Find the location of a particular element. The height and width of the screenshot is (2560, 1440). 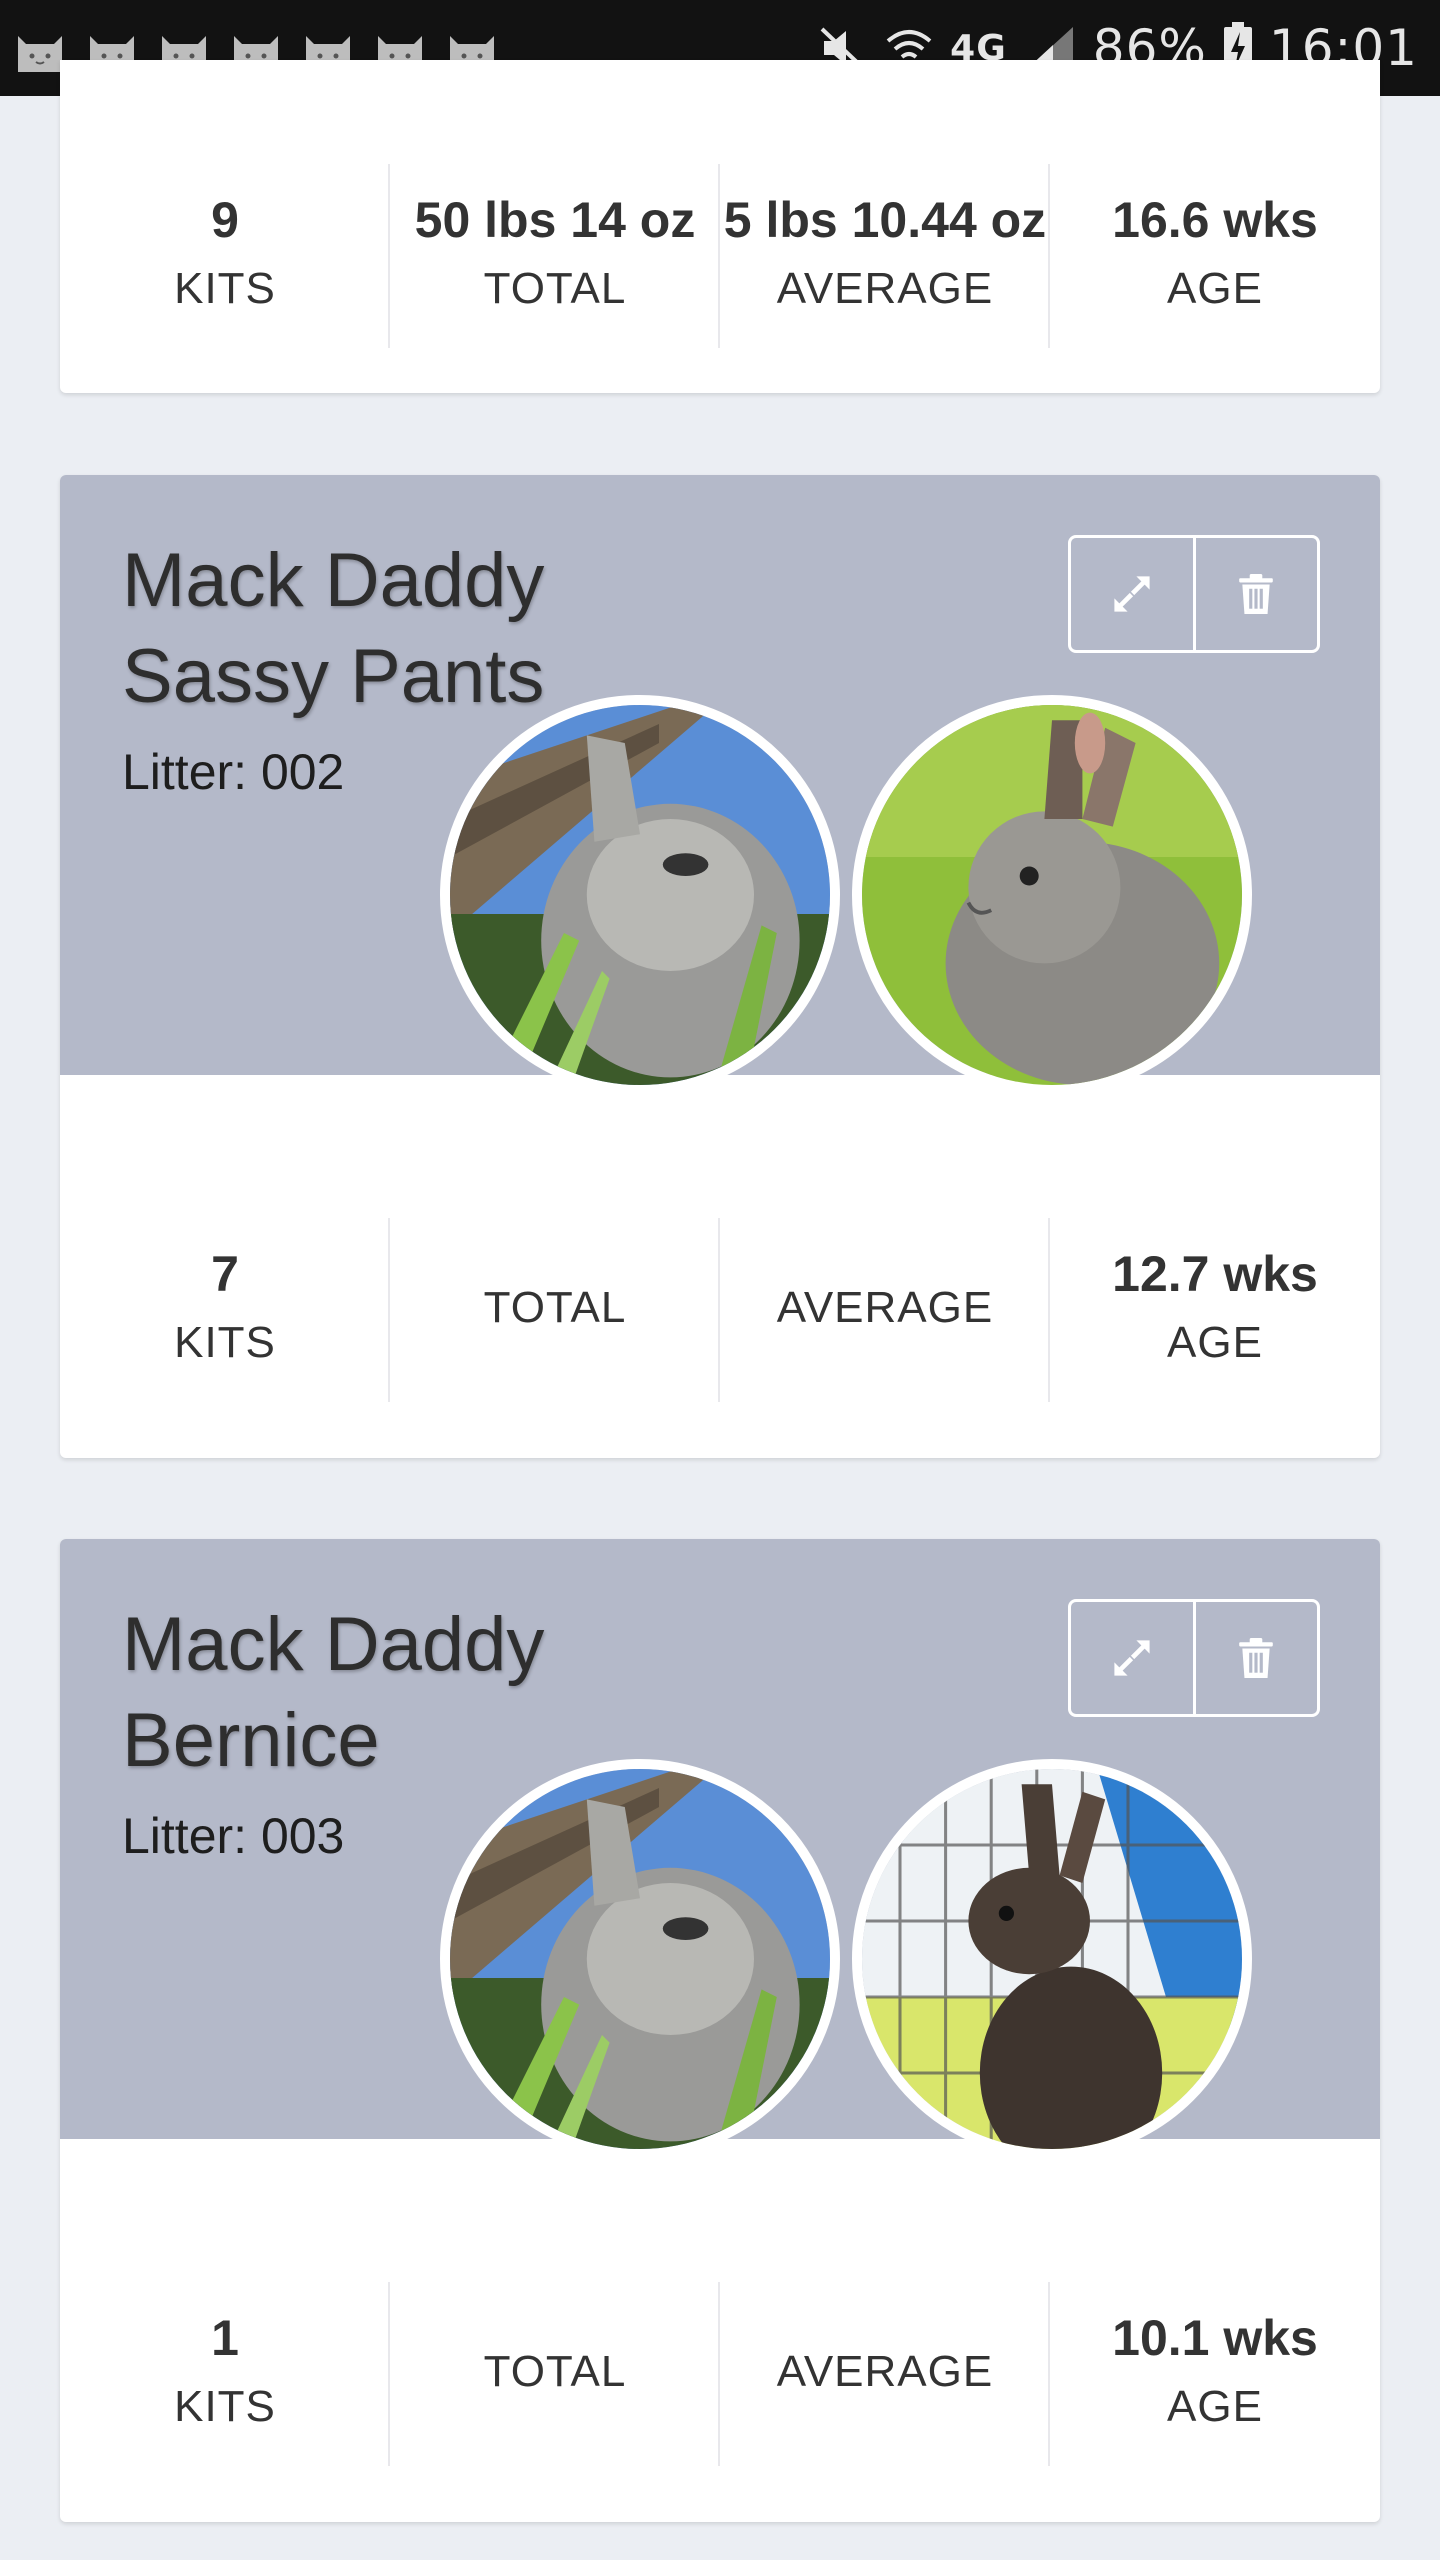

dam-name: Sassy Pants is located at coordinates (333, 676).